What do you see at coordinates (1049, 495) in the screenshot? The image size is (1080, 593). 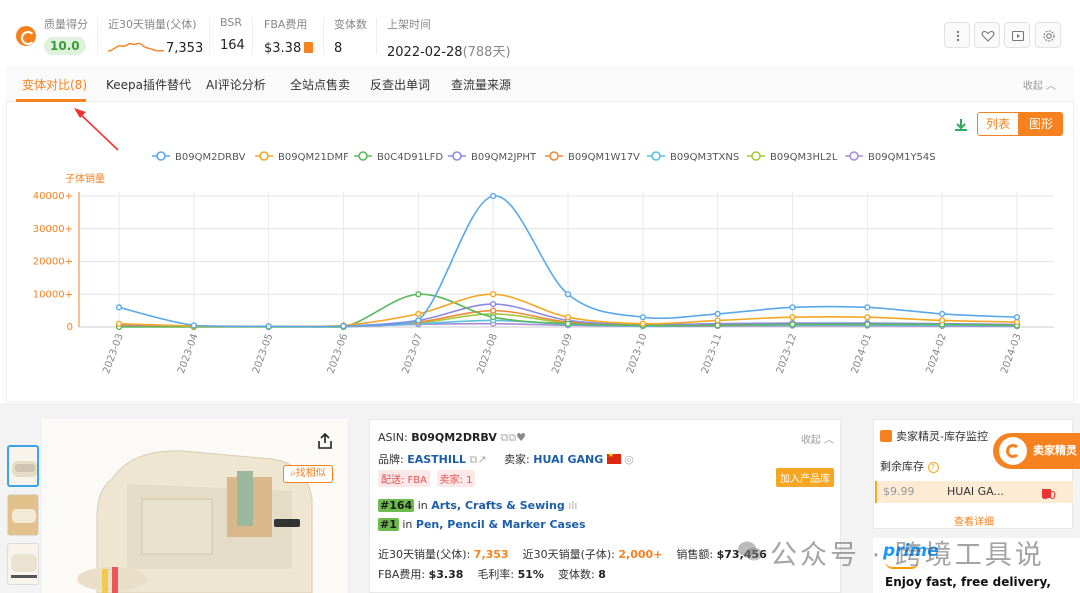 I see `inventory-stock-value: 30` at bounding box center [1049, 495].